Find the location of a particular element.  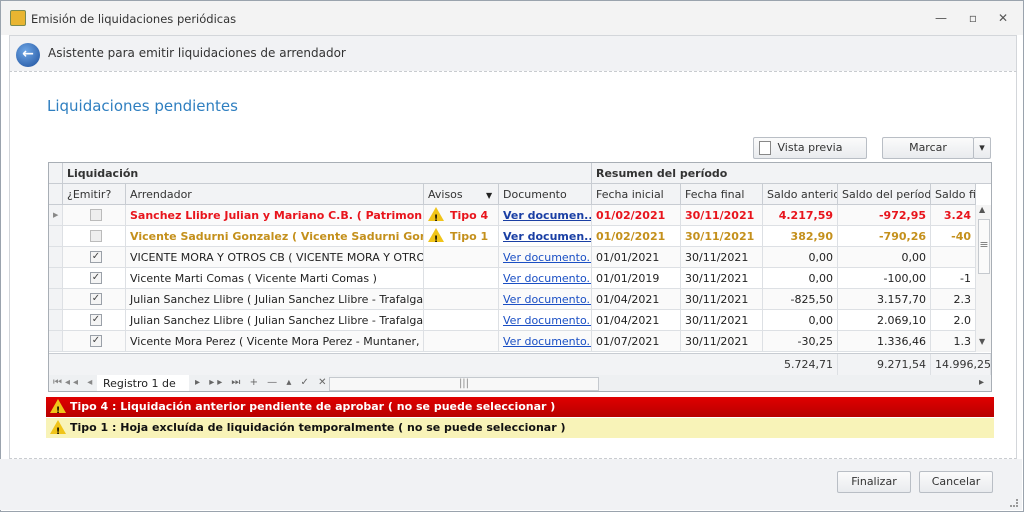

saldo-final-cell: 3.24 is located at coordinates (953, 215).